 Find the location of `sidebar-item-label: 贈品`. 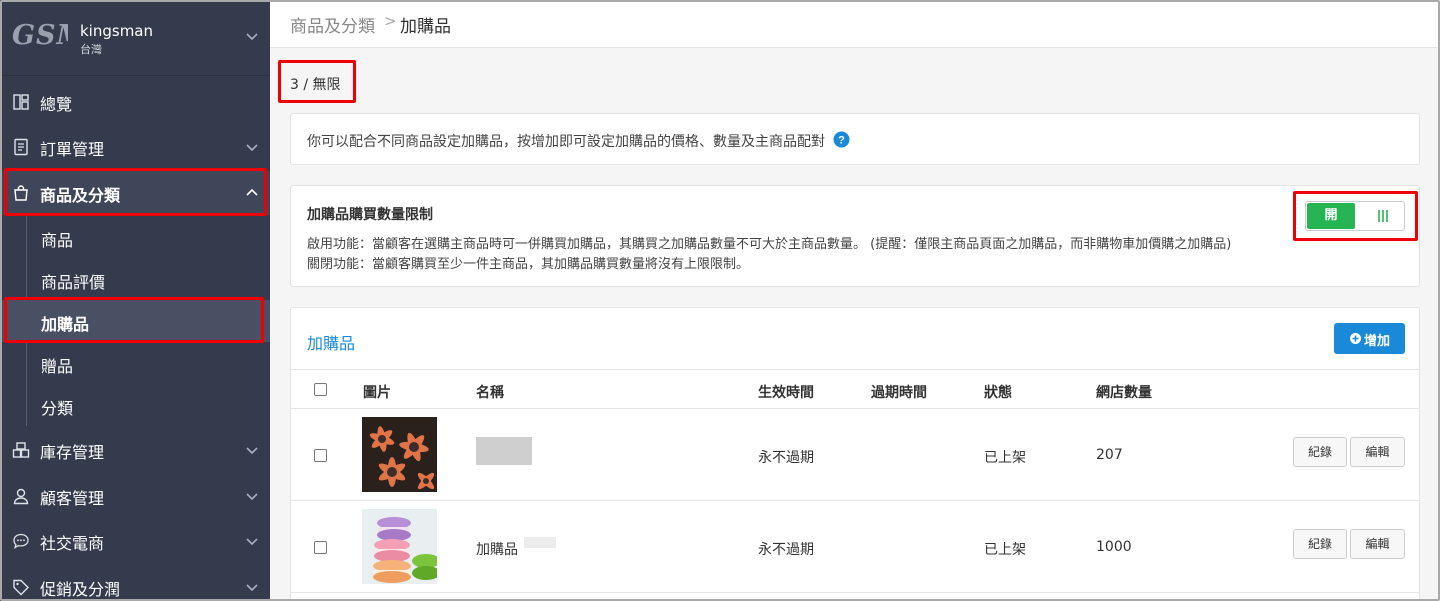

sidebar-item-label: 贈品 is located at coordinates (57, 366).